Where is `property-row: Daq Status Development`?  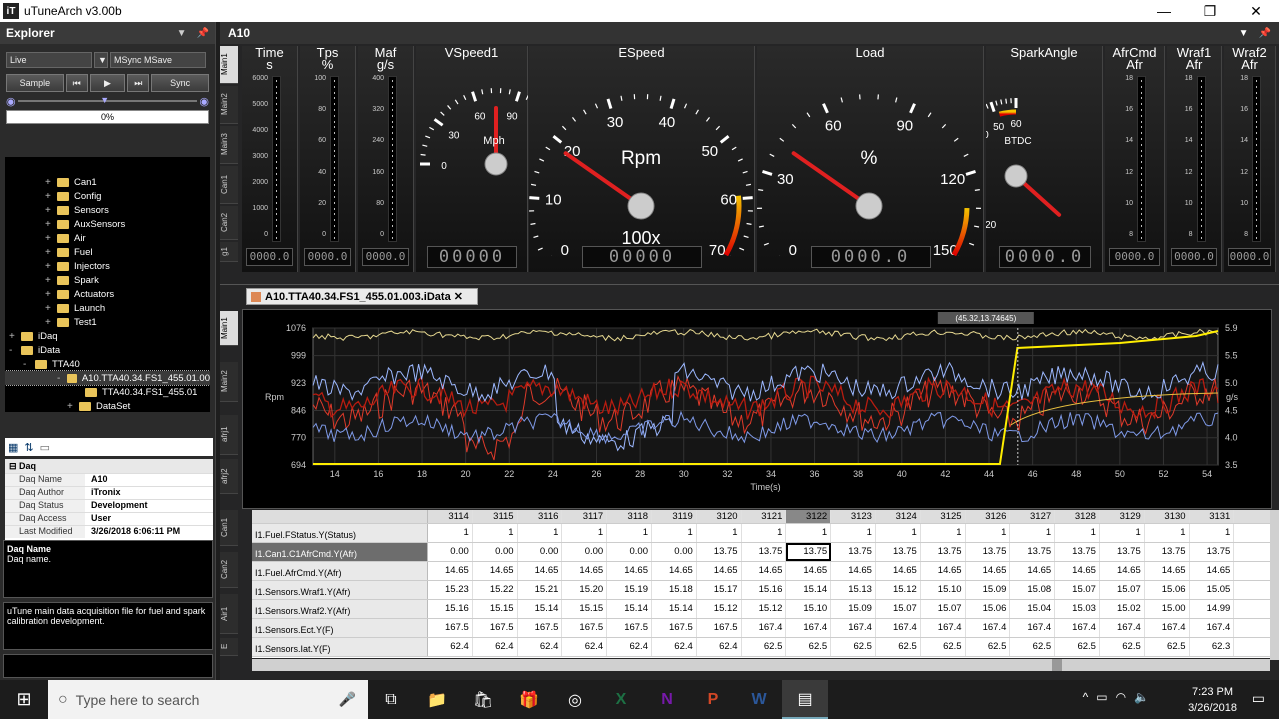
property-row: Daq Status Development is located at coordinates (109, 505).